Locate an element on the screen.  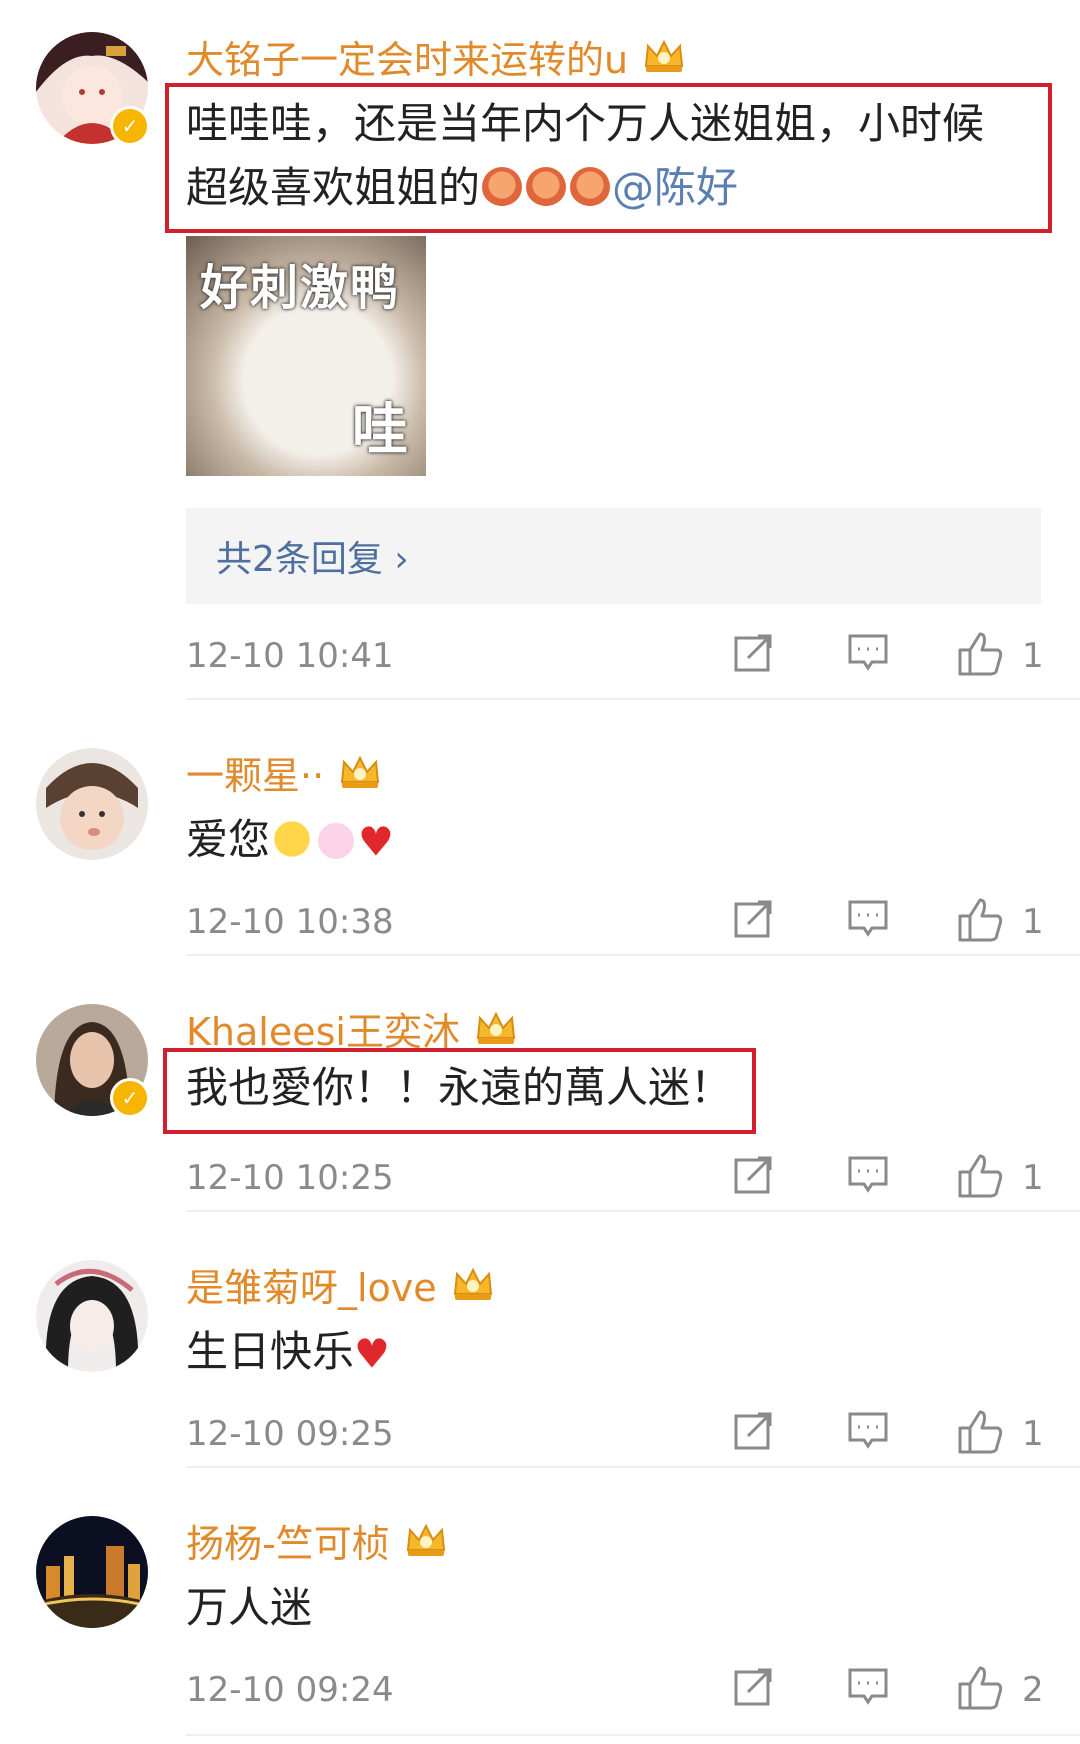
timestamp: 12-10 09:24 is located at coordinates (290, 1690).